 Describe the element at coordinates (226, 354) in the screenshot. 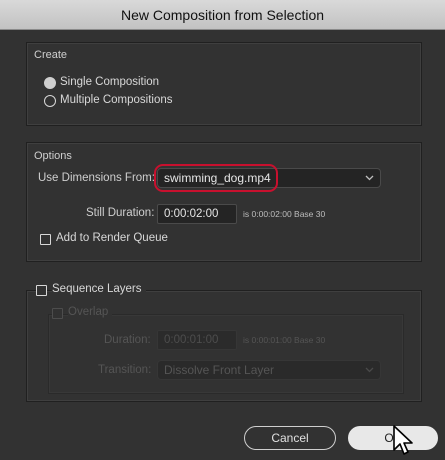

I see `overlap-group` at that location.